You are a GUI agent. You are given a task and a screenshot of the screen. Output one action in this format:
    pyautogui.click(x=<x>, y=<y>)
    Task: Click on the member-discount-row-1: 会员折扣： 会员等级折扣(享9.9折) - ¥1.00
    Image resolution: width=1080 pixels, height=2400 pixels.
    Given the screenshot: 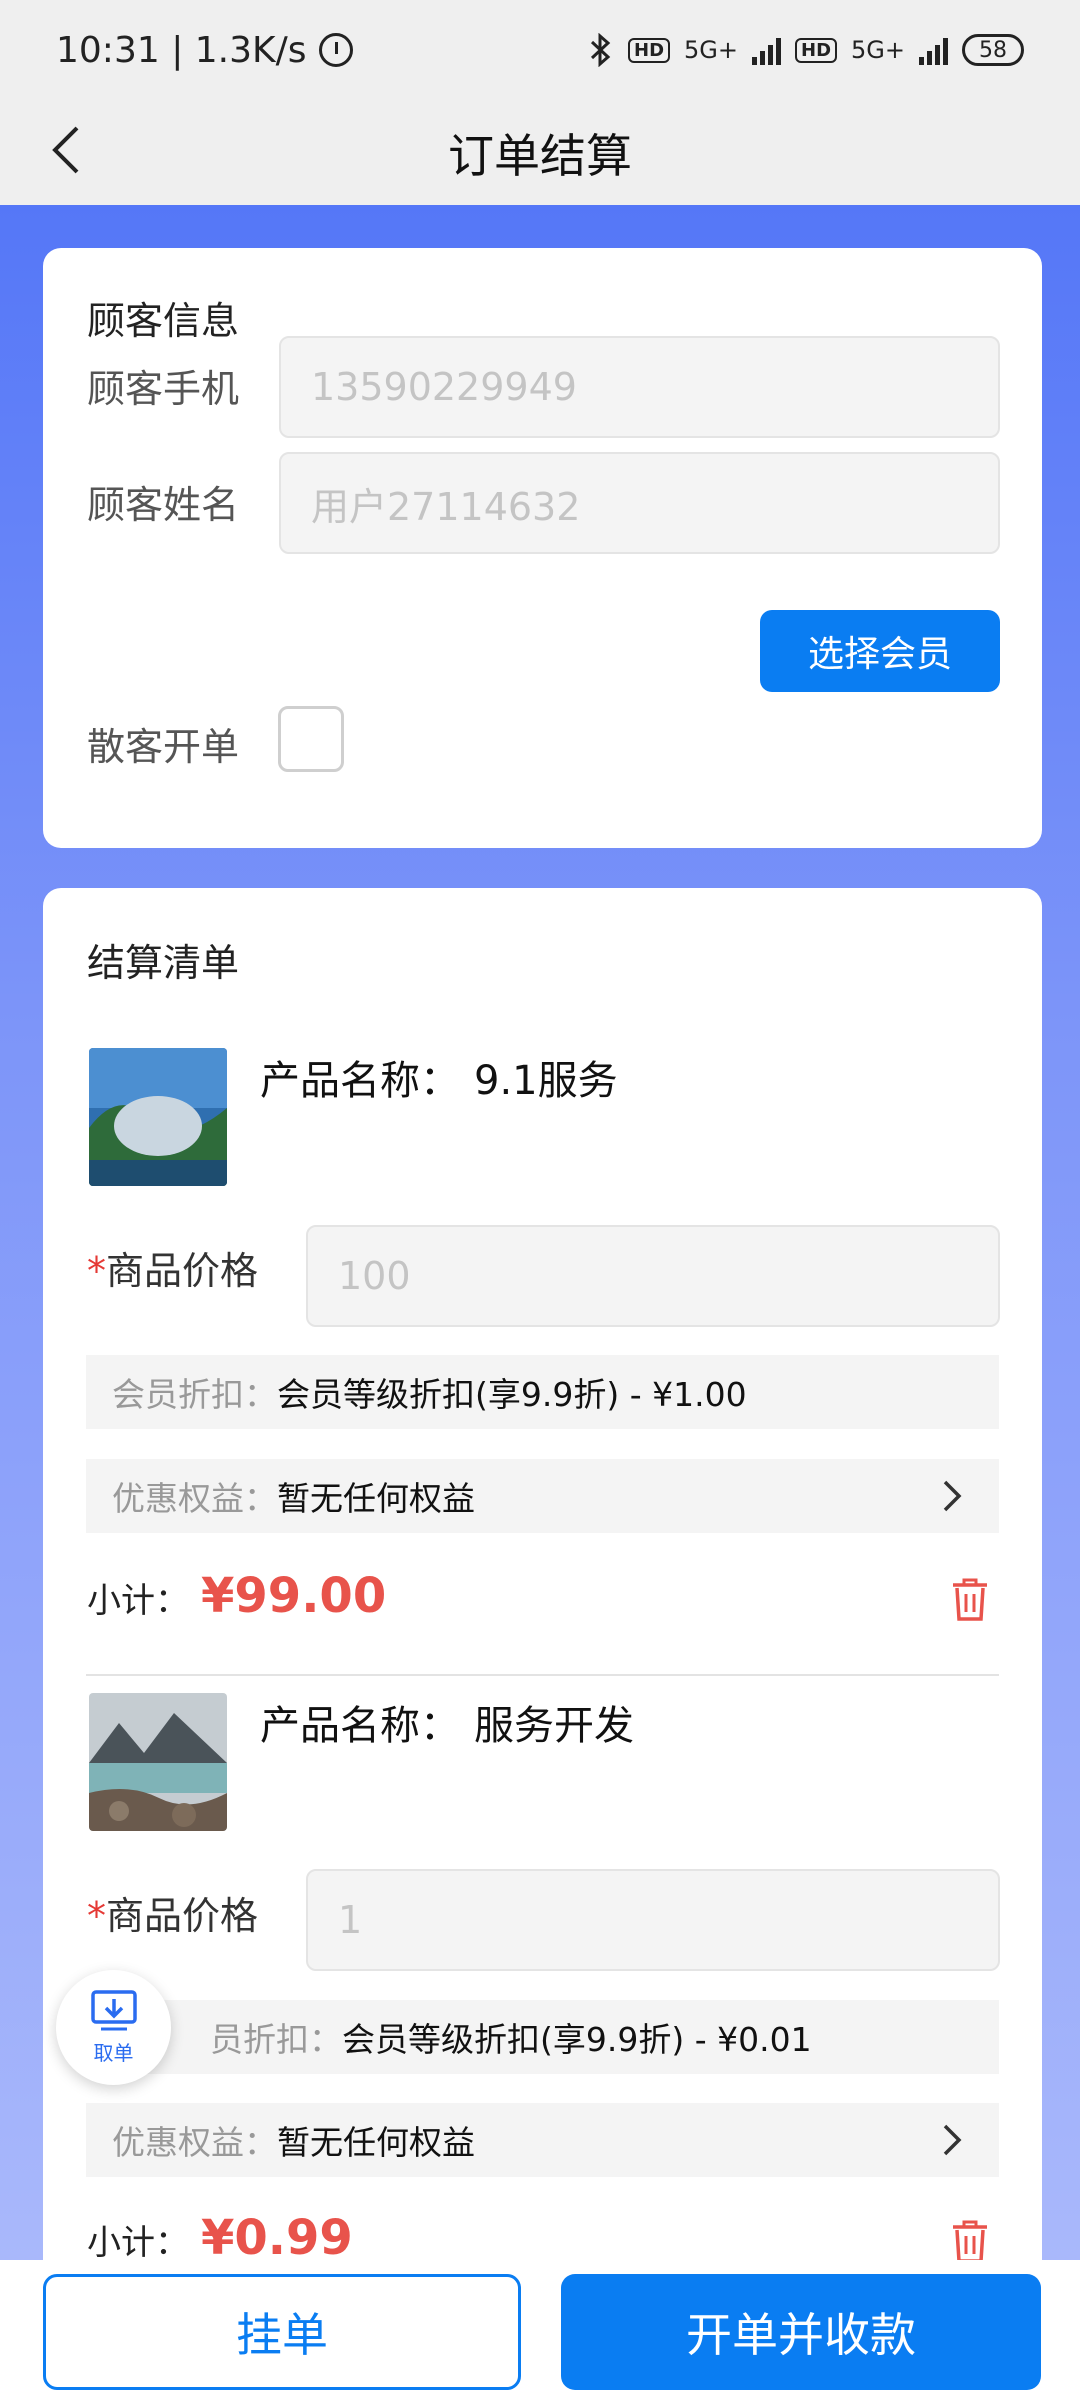 What is the action you would take?
    pyautogui.click(x=542, y=1392)
    